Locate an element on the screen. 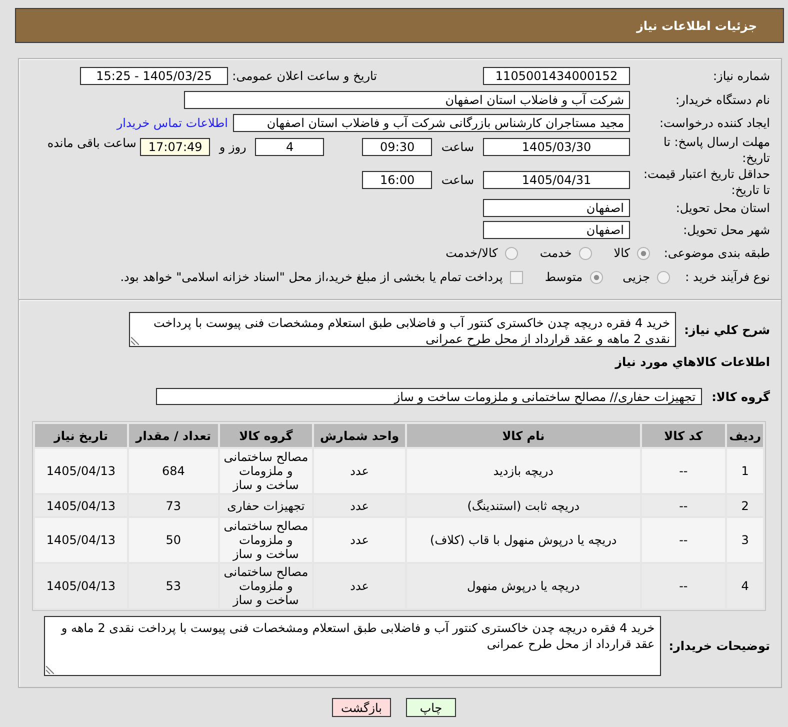 Image resolution: width=788 pixels, height=727 pixels. back-button: بازگشت is located at coordinates (361, 707).